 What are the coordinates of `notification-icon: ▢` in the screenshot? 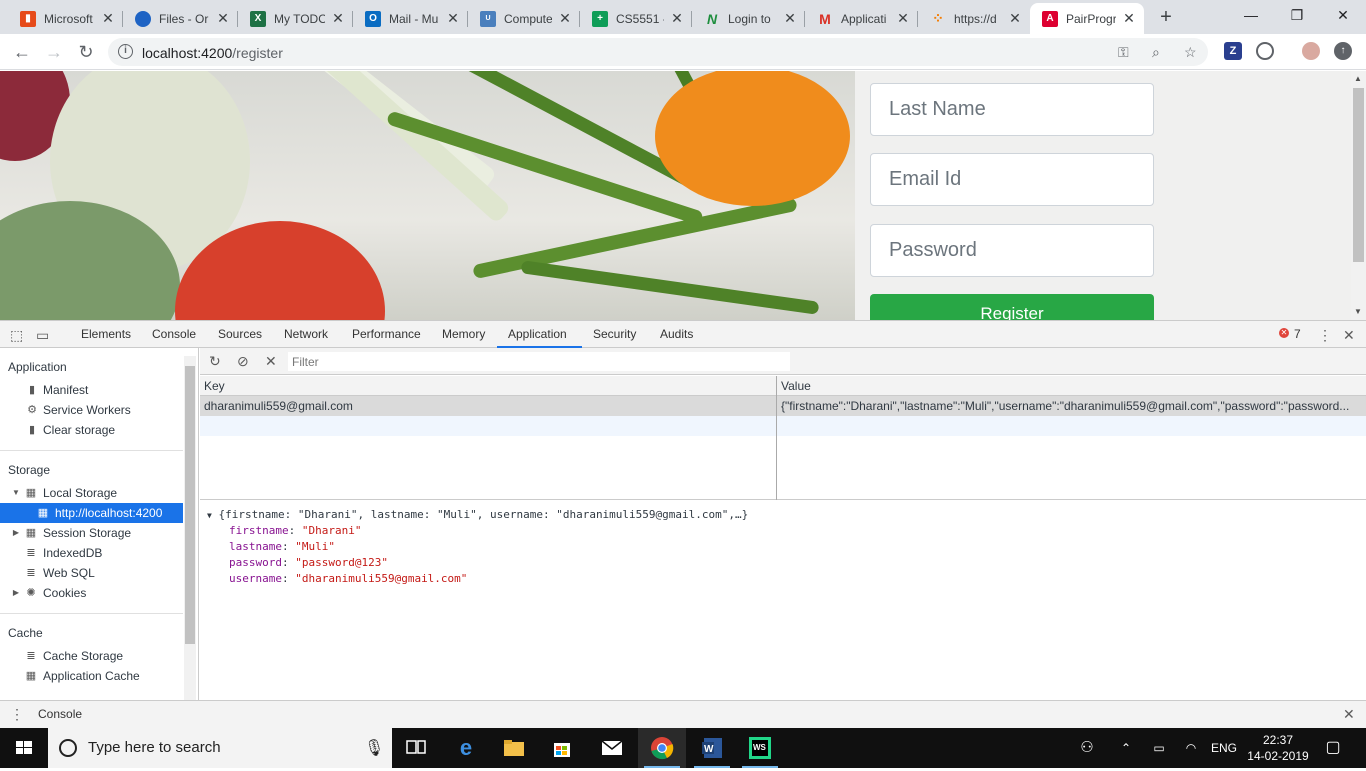 It's located at (1333, 748).